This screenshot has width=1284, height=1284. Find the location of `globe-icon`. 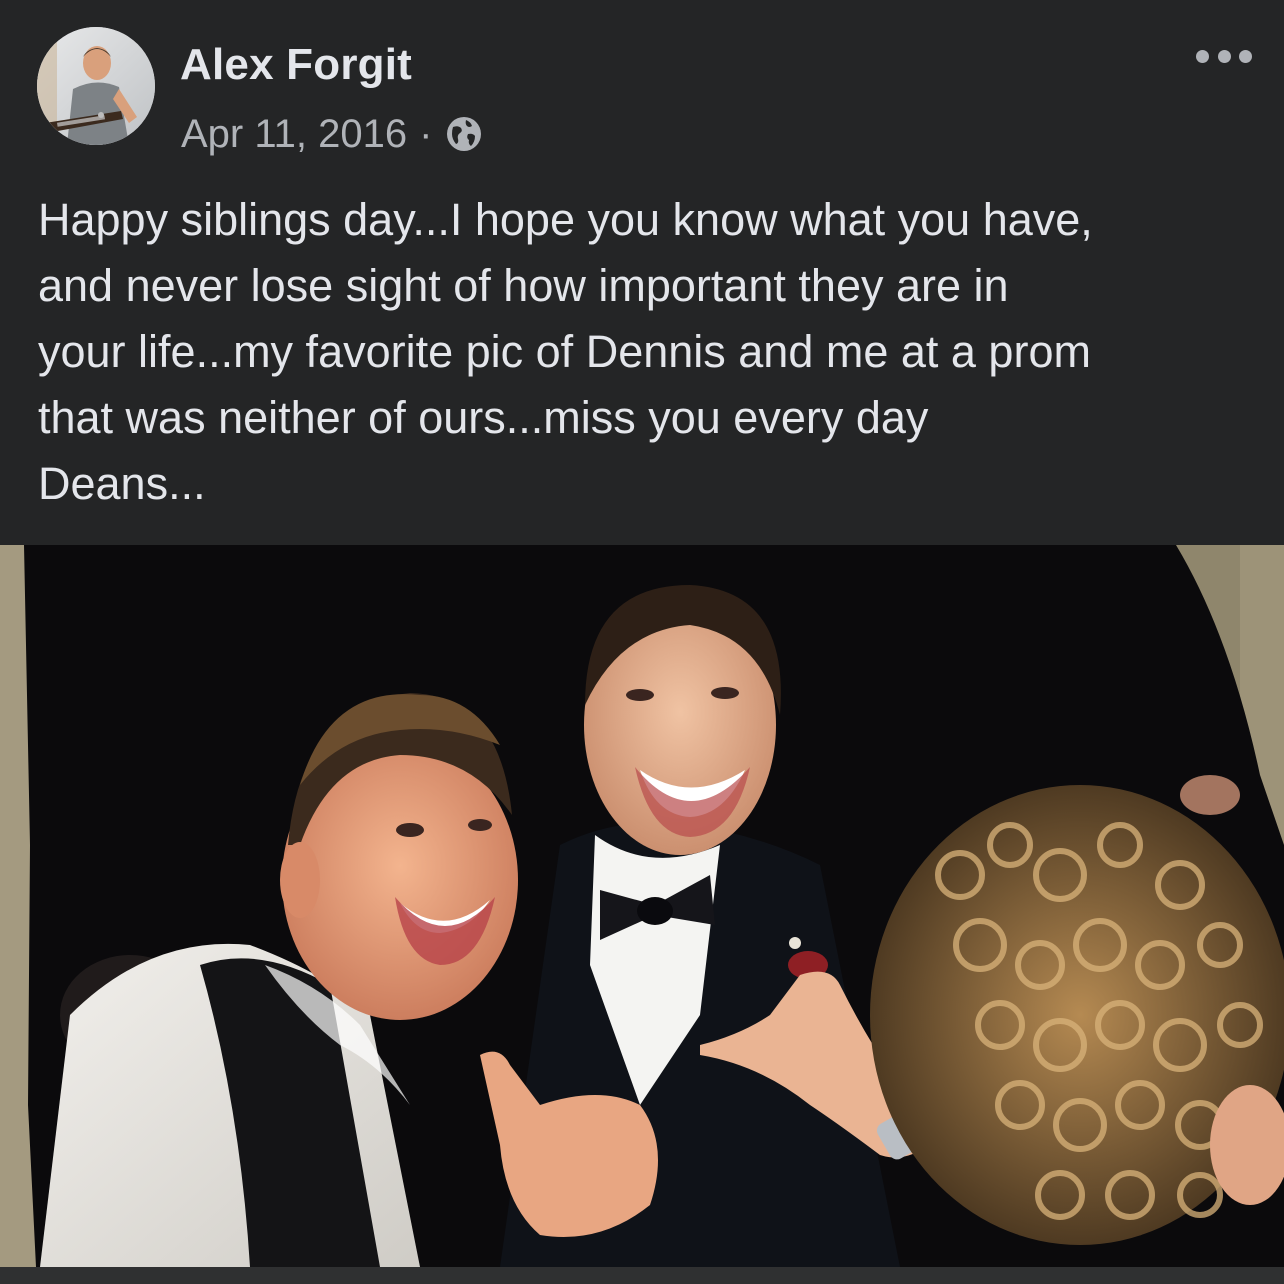

globe-icon is located at coordinates (464, 134).